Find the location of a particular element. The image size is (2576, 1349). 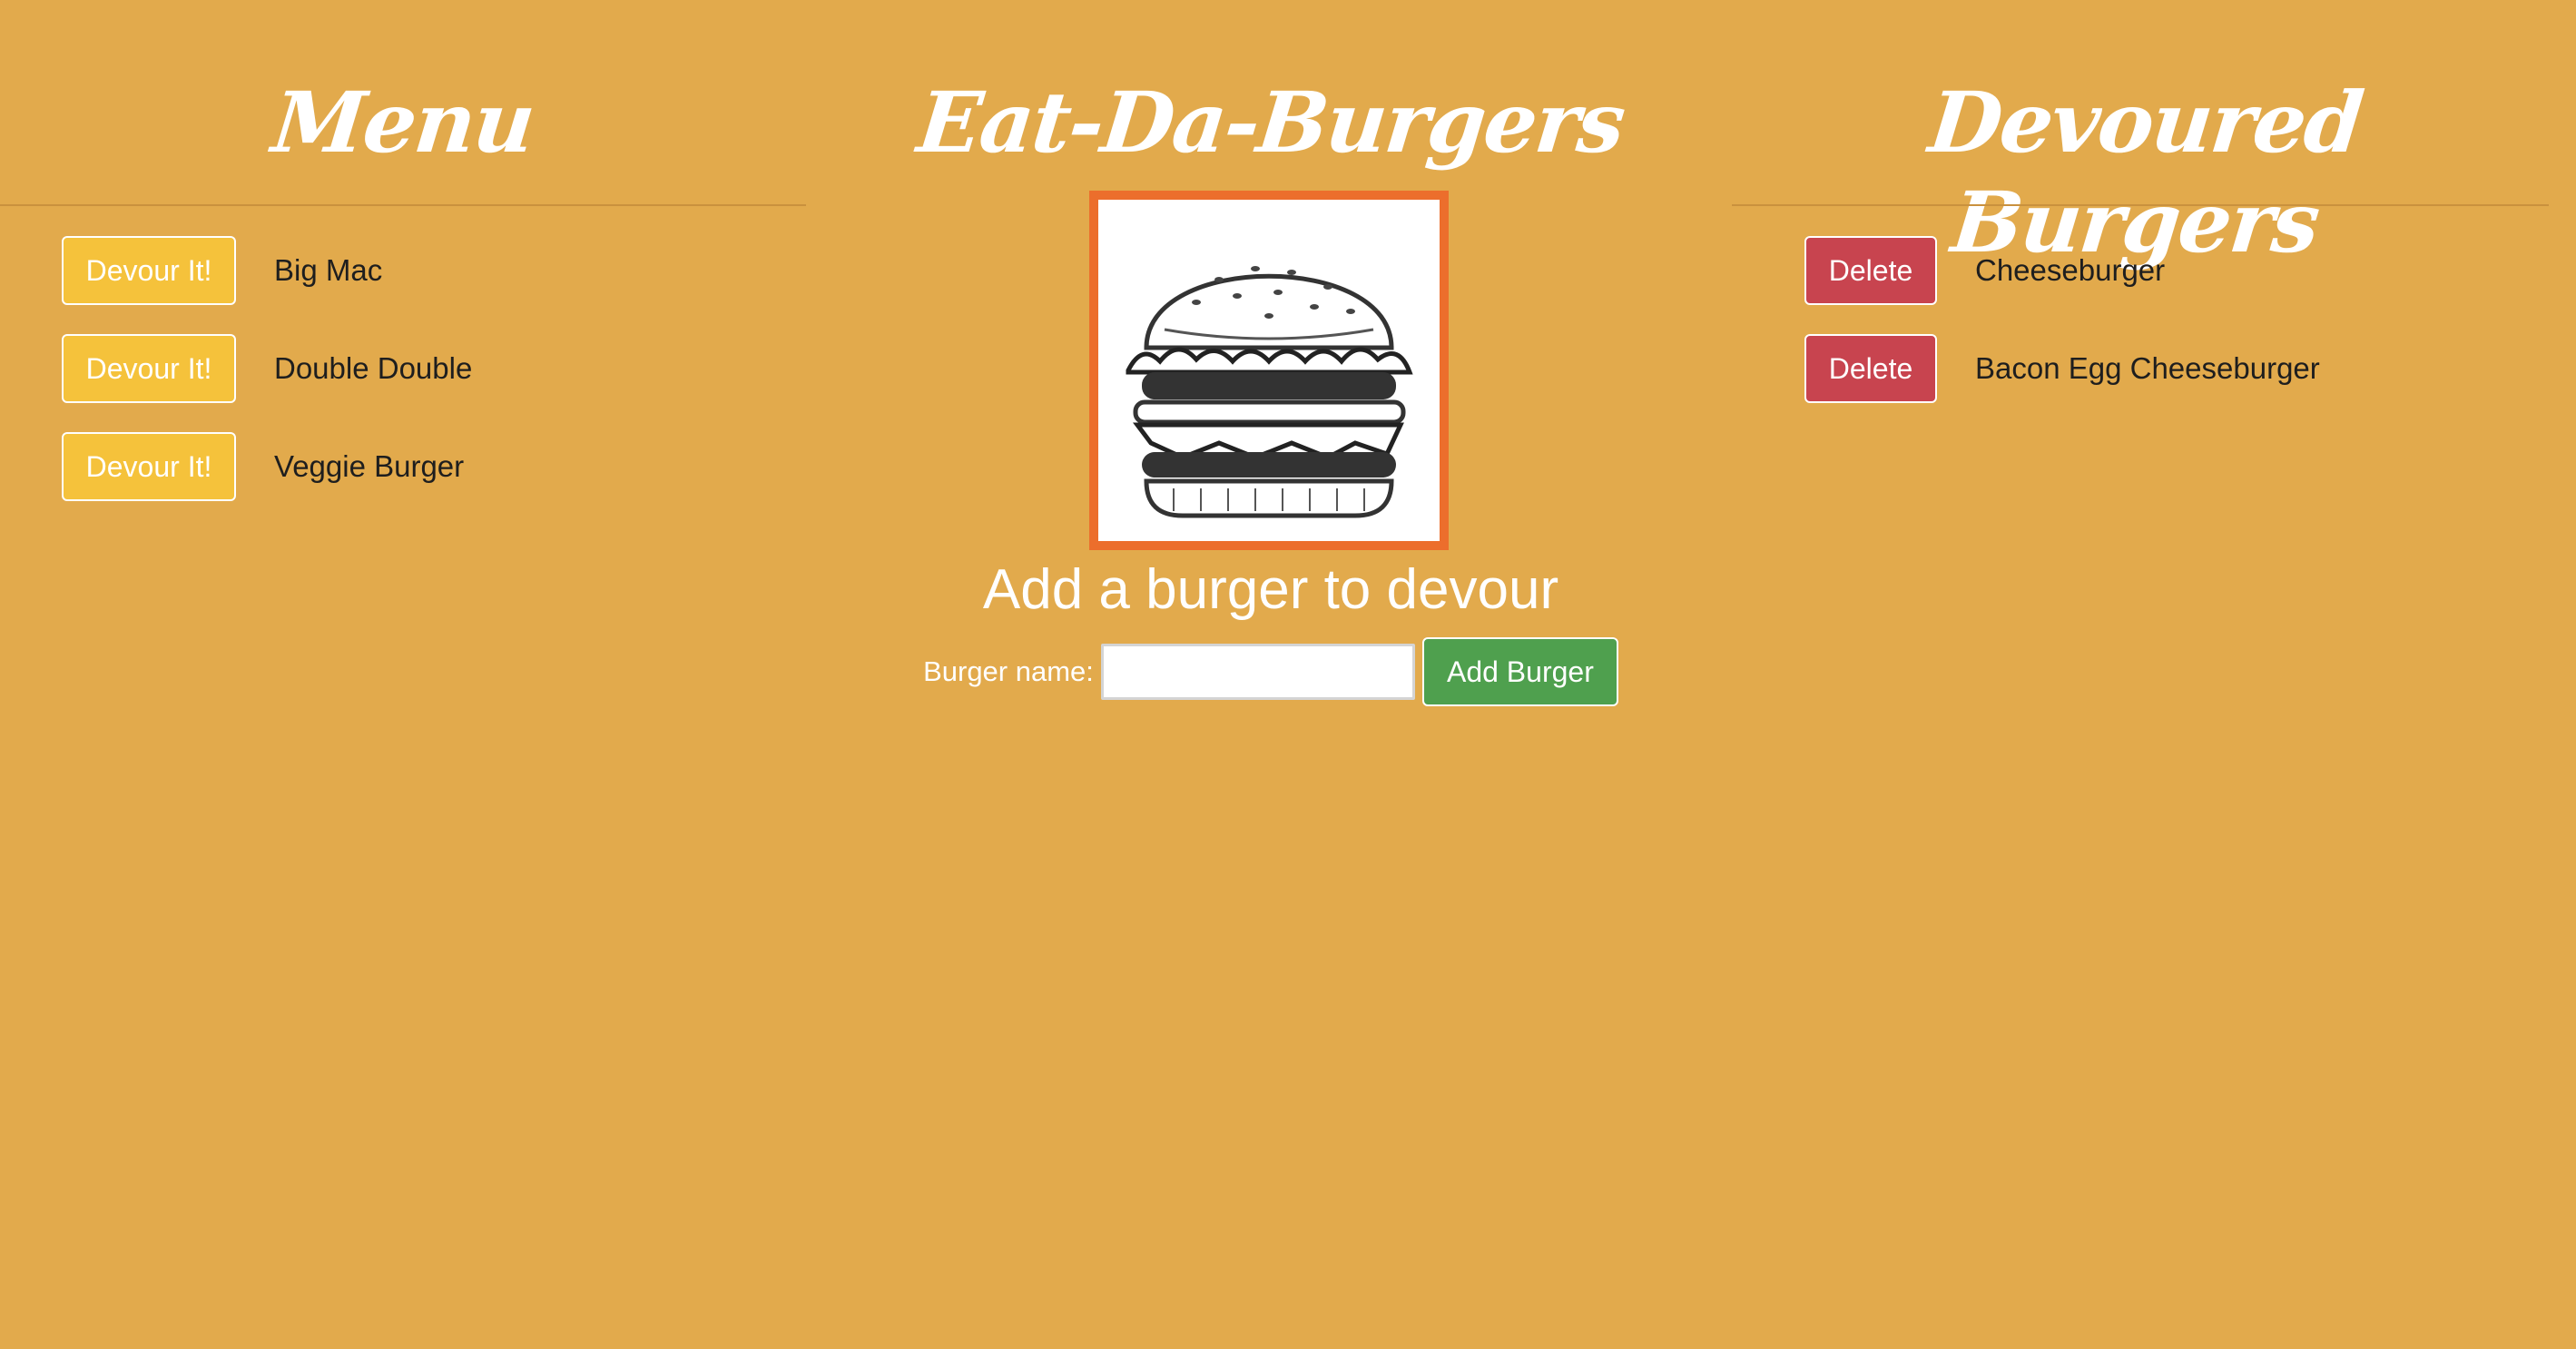

burger-image is located at coordinates (1269, 370).